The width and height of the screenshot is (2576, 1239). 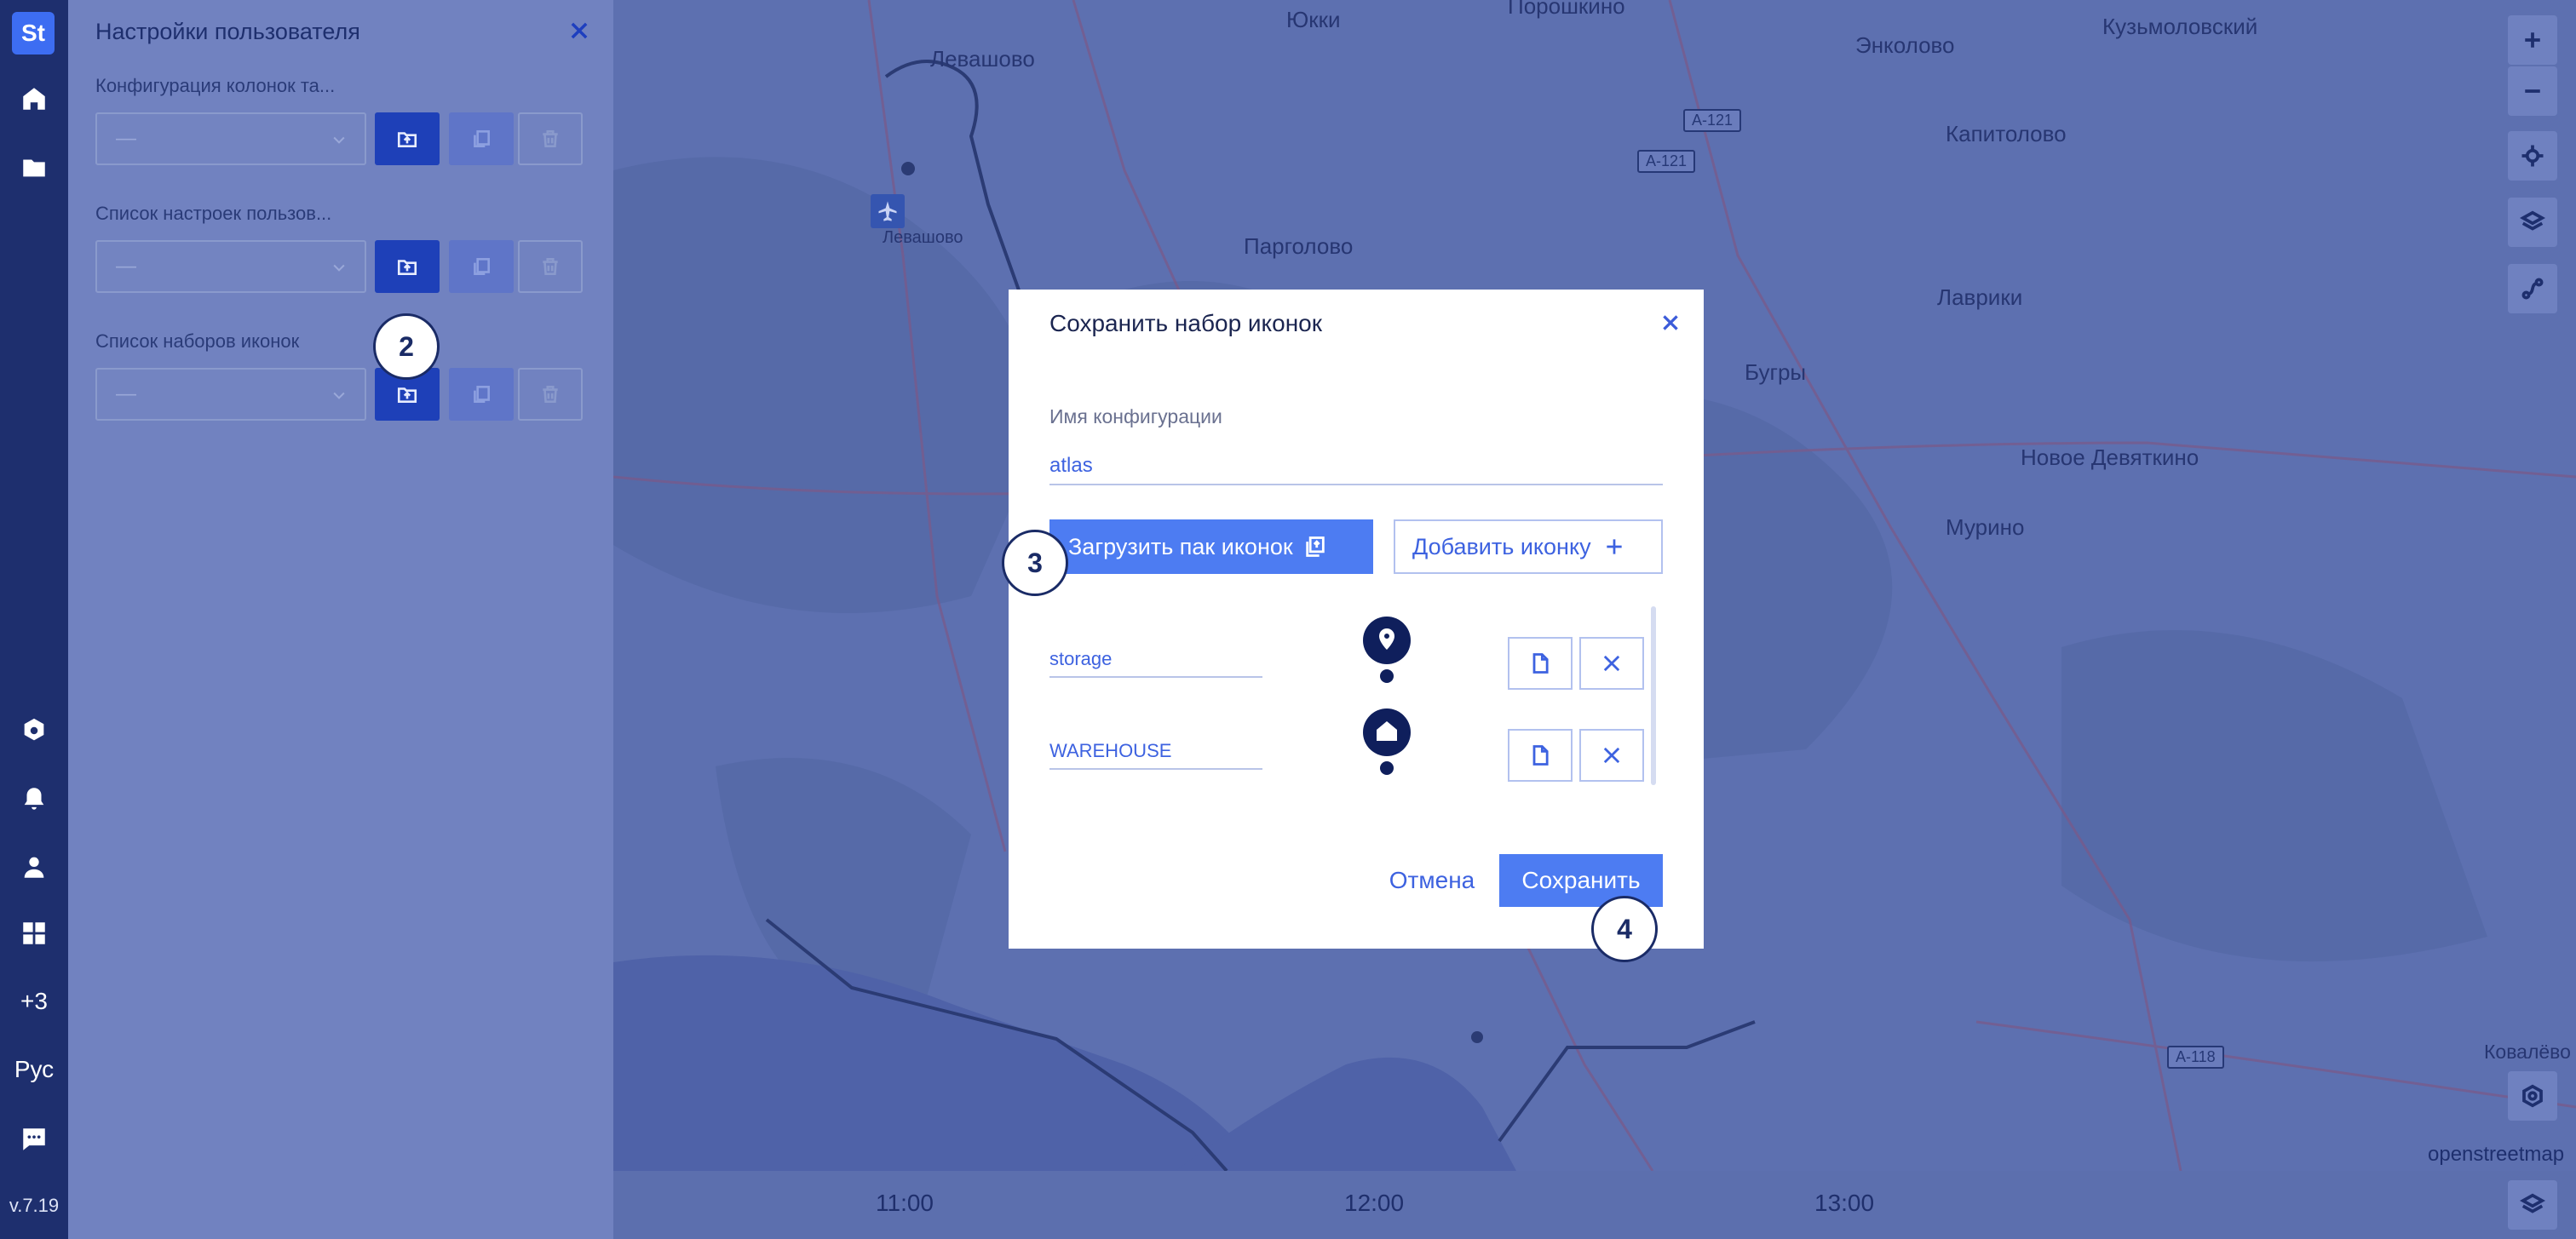 I want to click on copy-config-button, so click(x=481, y=138).